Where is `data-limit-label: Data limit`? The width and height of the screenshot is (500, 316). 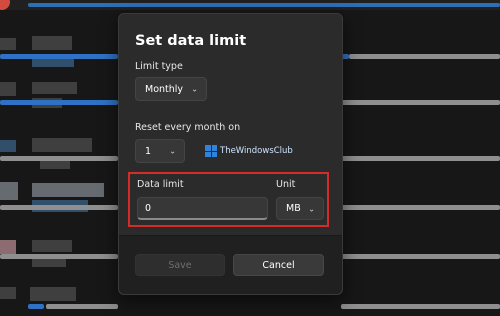 data-limit-label: Data limit is located at coordinates (160, 184).